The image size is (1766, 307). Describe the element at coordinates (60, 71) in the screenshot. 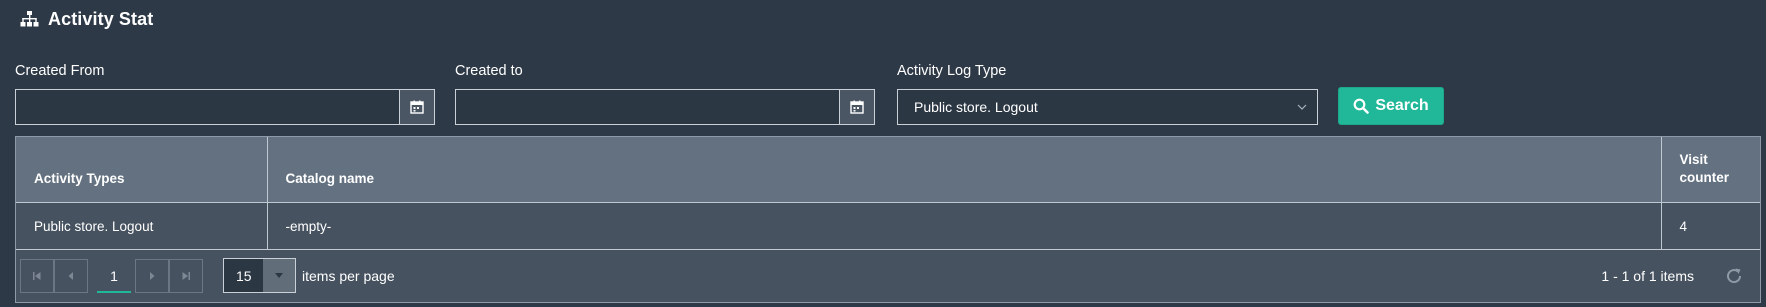

I see `created-from-label: Created From` at that location.